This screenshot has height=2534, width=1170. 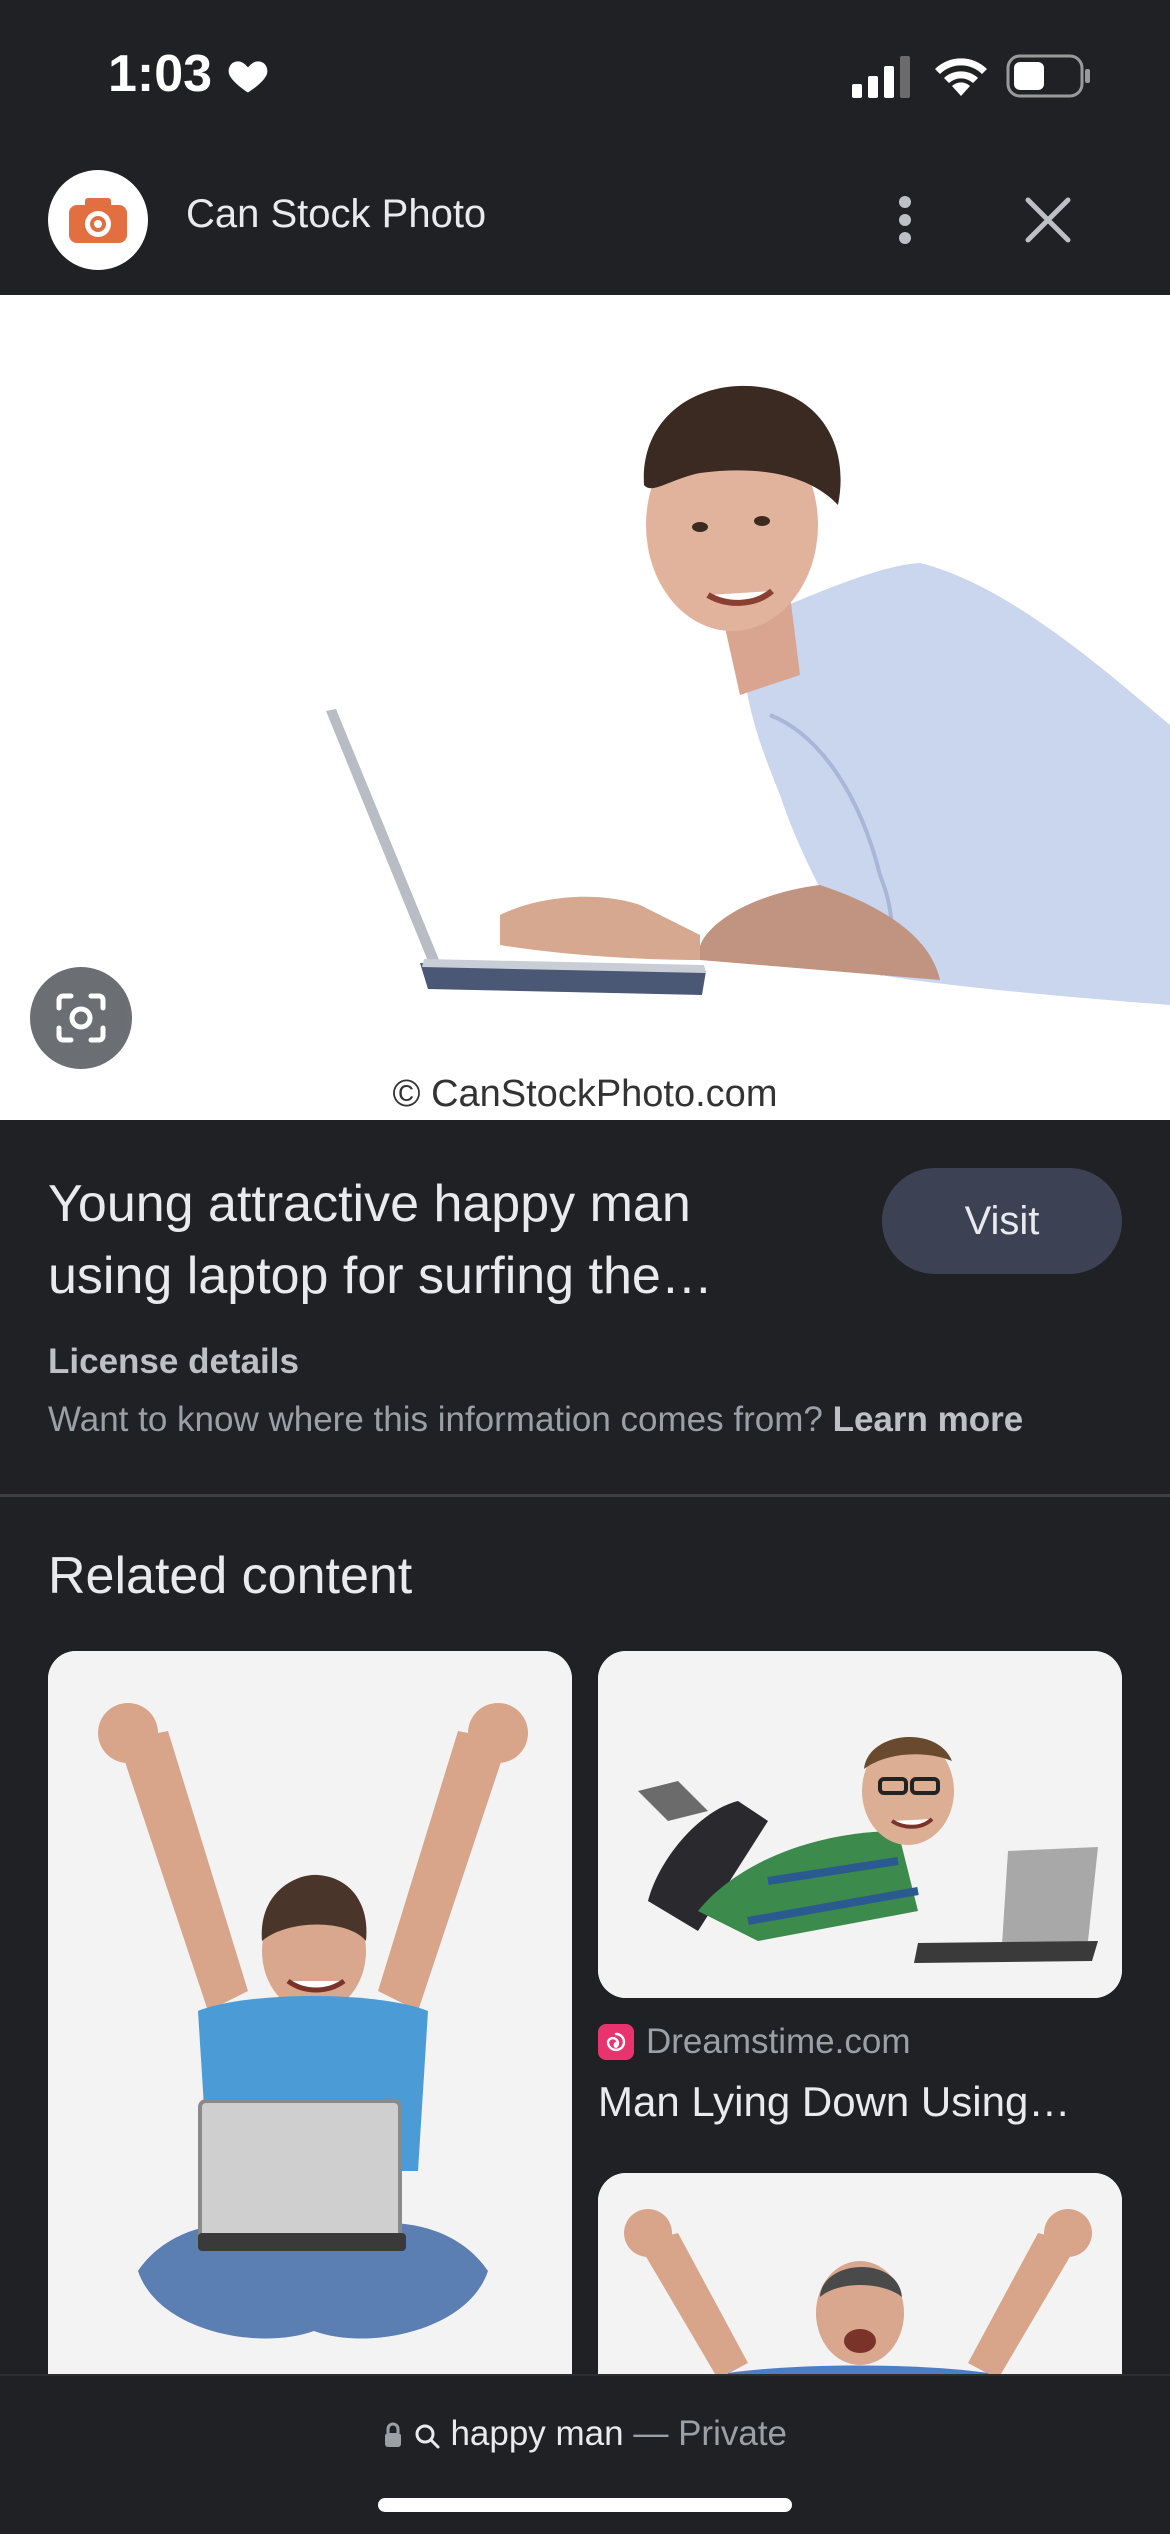 I want to click on dreamstime-logo-icon, so click(x=616, y=2042).